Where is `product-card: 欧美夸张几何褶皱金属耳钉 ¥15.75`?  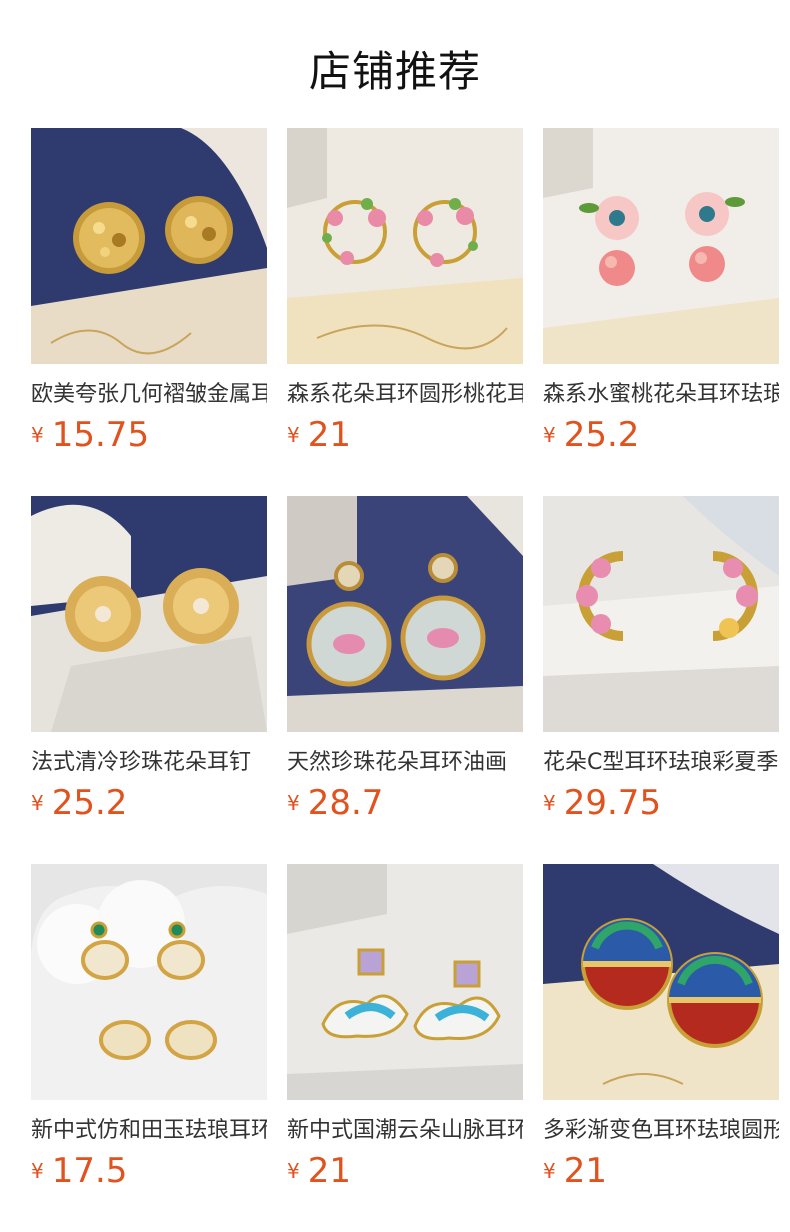
product-card: 欧美夸张几何褶皱金属耳钉 ¥15.75 is located at coordinates (149, 312).